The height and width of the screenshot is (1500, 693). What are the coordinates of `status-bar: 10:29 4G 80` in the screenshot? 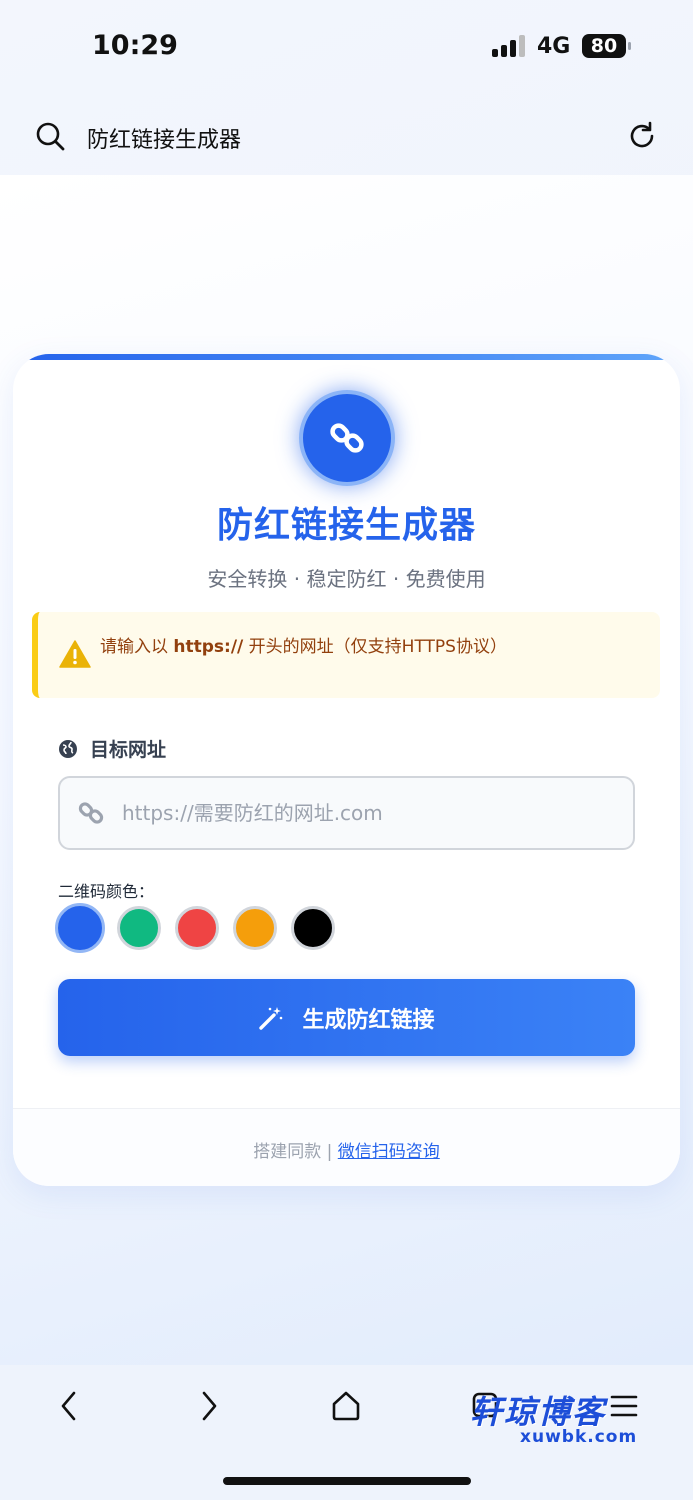 It's located at (346, 47).